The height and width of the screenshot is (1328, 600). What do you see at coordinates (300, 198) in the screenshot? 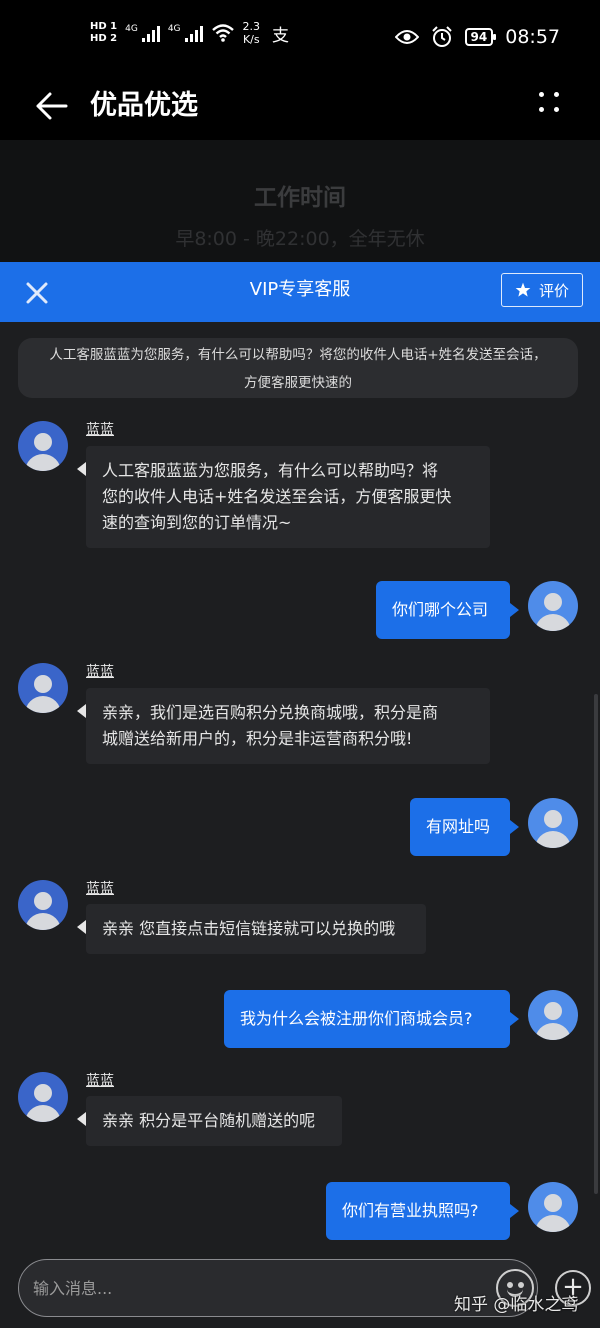
I see `work-hours-title: 工作时间` at bounding box center [300, 198].